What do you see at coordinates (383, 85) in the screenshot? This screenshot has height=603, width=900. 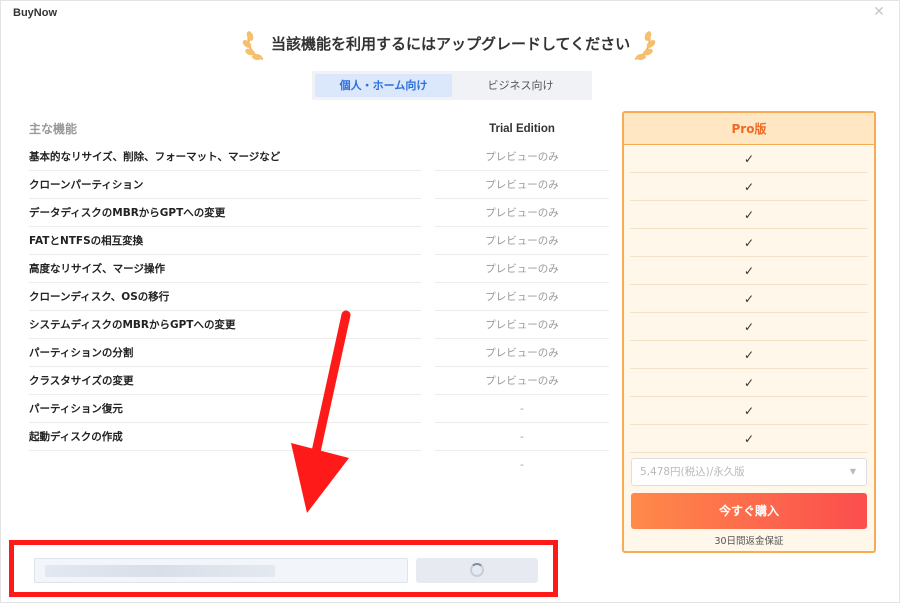 I see `tab-personal-home: 個人・ホーム向け` at bounding box center [383, 85].